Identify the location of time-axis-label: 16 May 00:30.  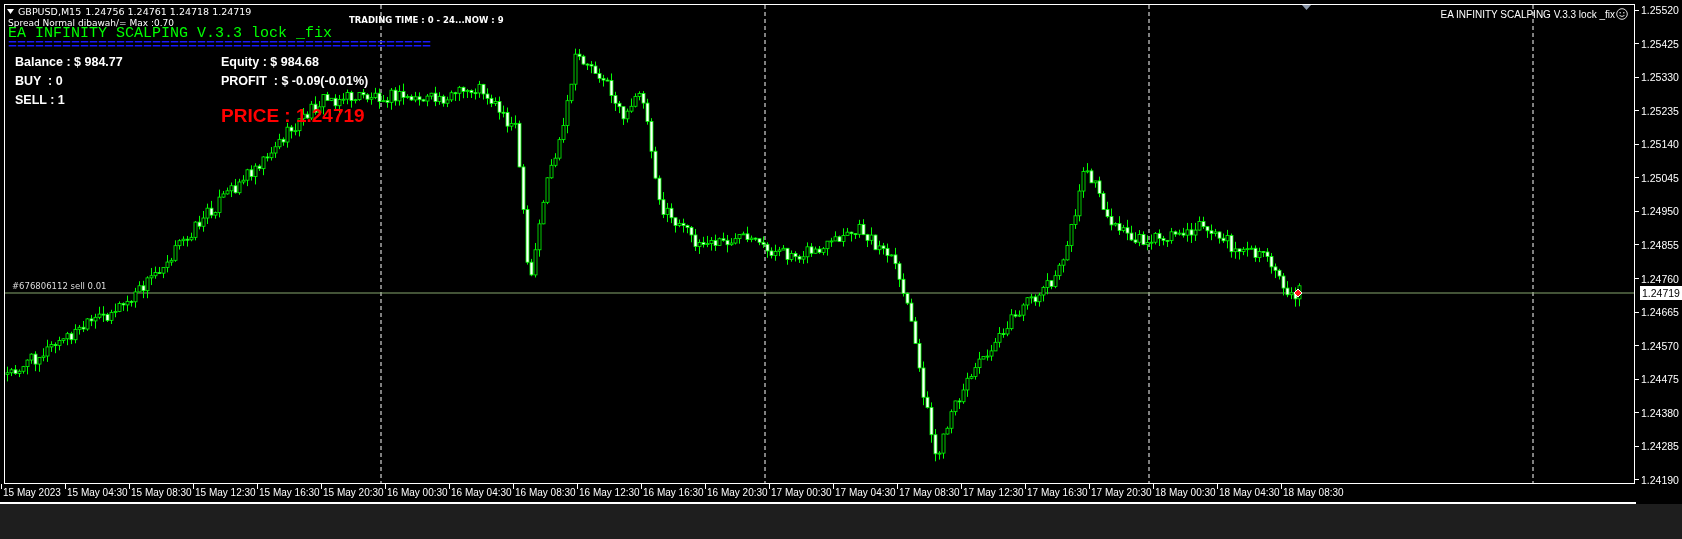
(417, 492).